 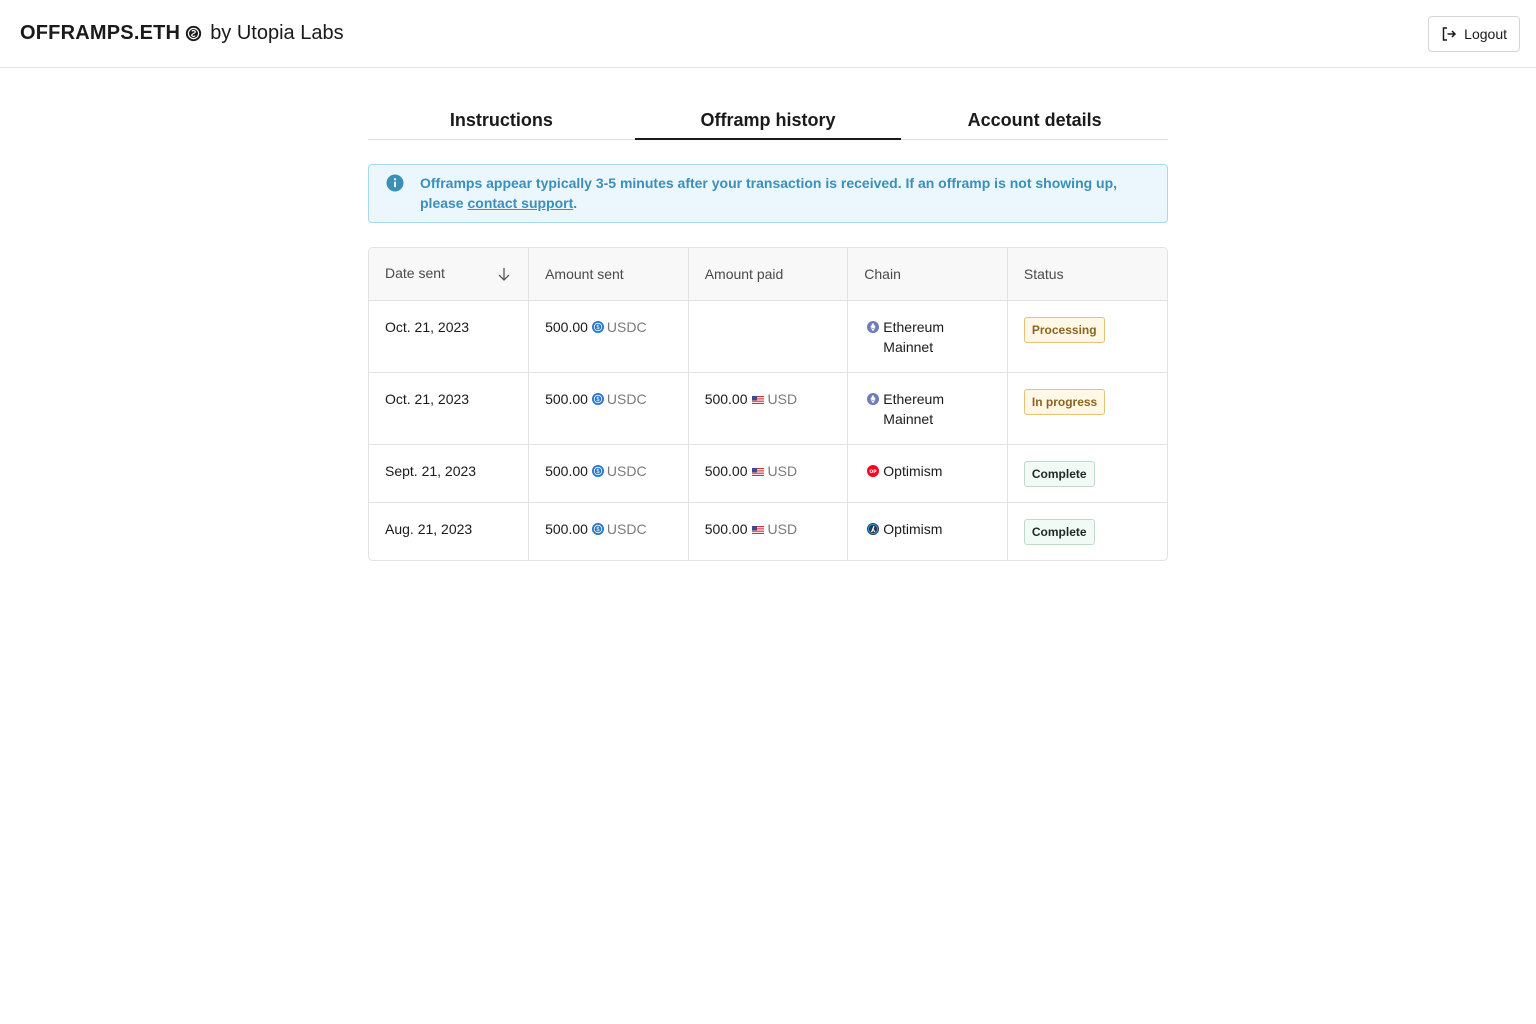 I want to click on tab-instructions: Instructions, so click(x=501, y=123).